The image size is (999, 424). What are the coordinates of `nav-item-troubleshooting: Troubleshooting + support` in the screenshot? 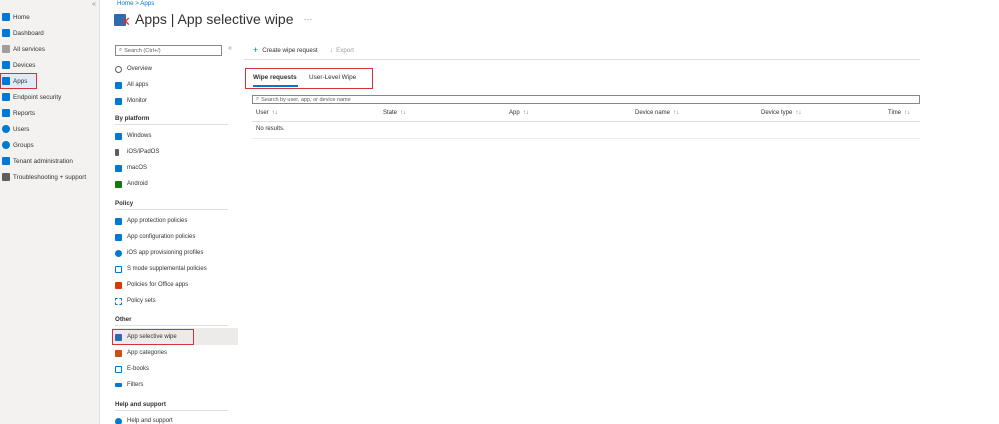 It's located at (43, 177).